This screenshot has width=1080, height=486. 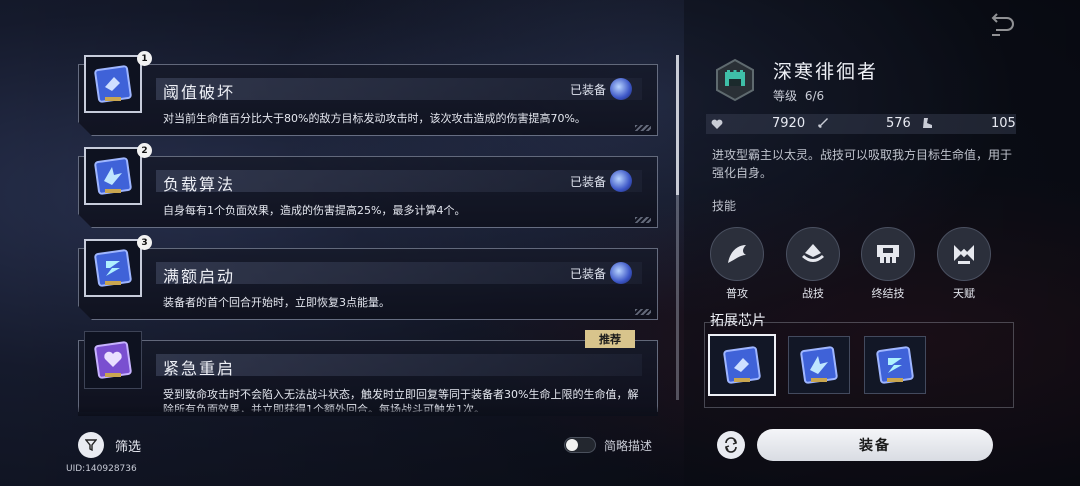 What do you see at coordinates (862, 164) in the screenshot?
I see `character-description: 进攻型霸主以太灵。战技可以吸取我方目标生命值，用于强化自身。` at bounding box center [862, 164].